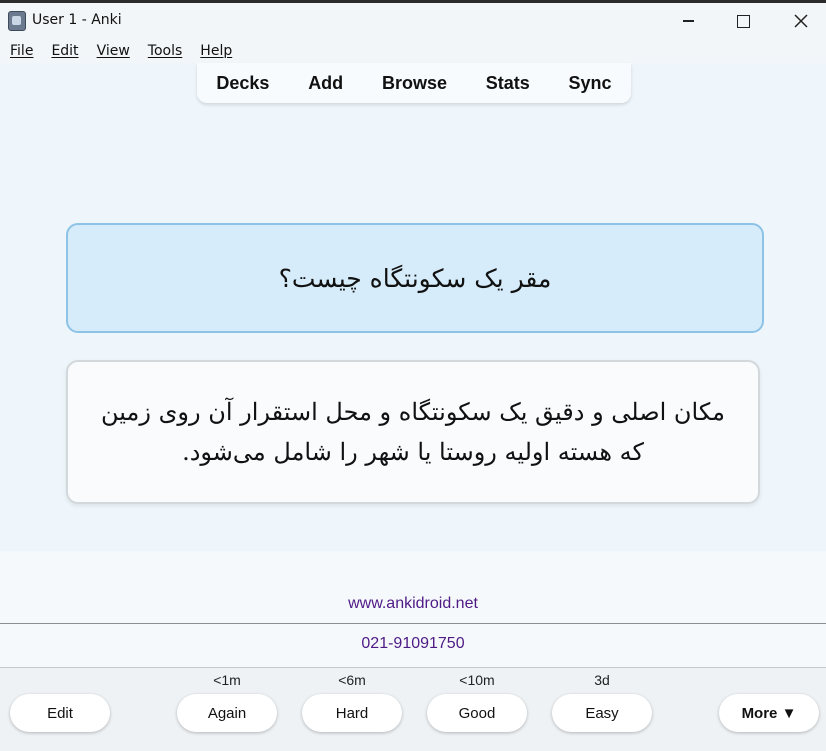  What do you see at coordinates (477, 680) in the screenshot?
I see `good-interval: <10m` at bounding box center [477, 680].